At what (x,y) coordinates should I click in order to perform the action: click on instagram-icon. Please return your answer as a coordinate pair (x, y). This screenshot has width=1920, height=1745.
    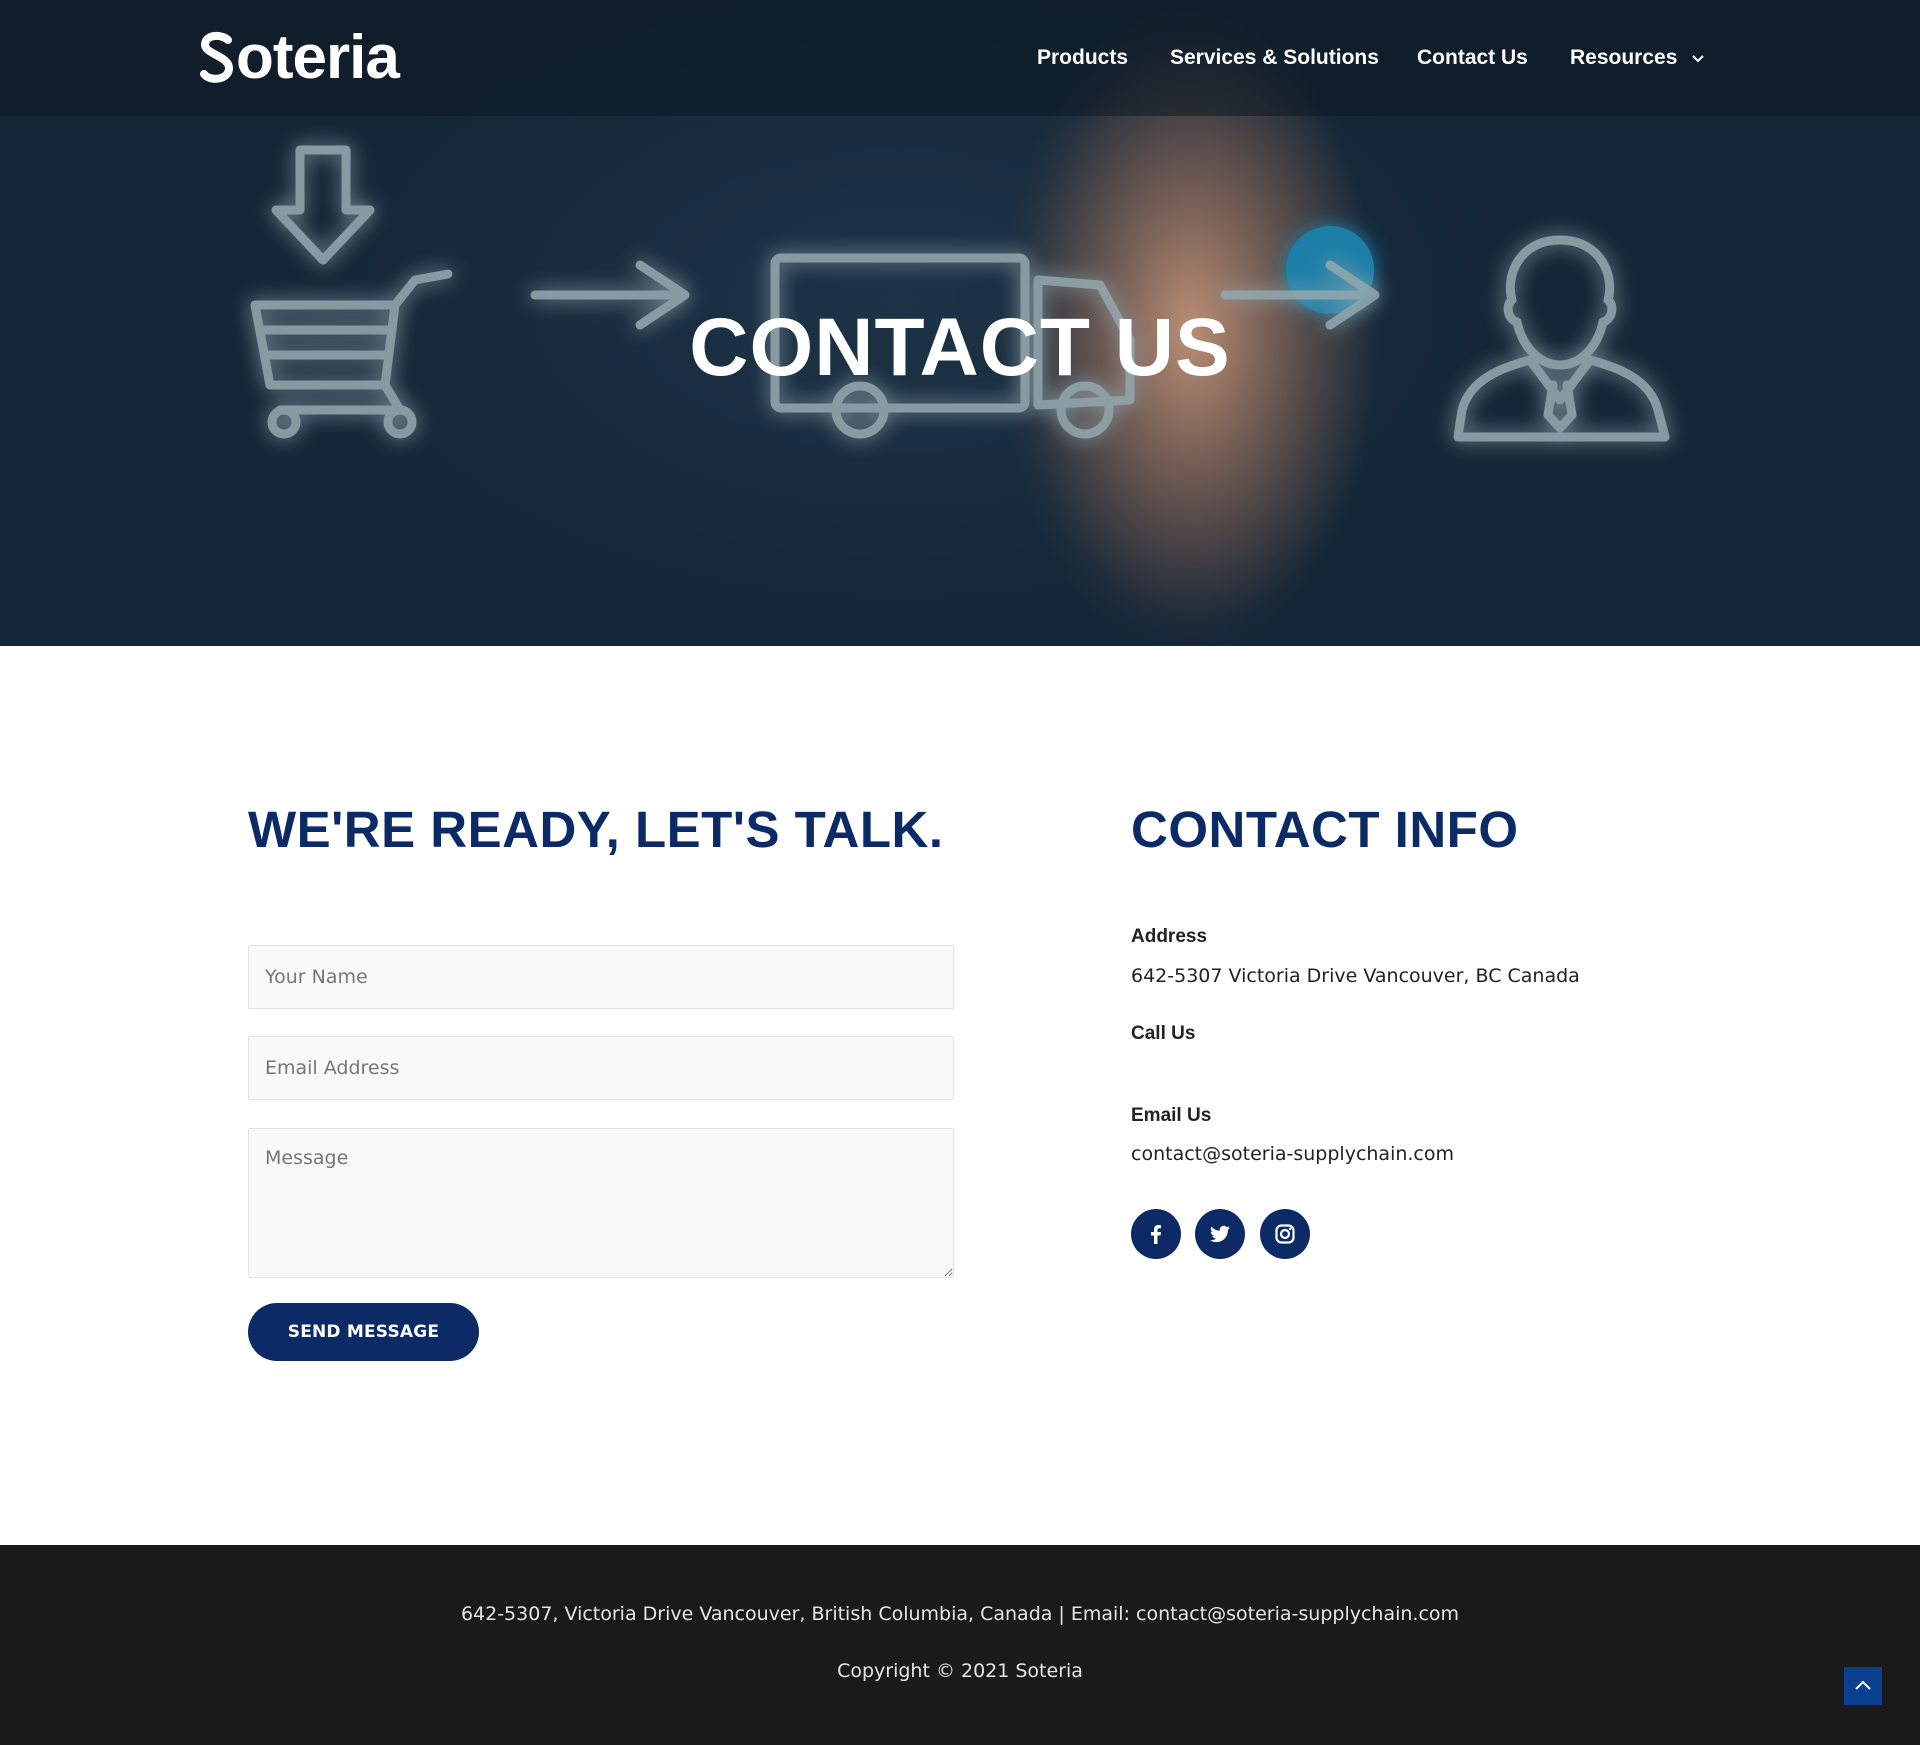
    Looking at the image, I should click on (1285, 1234).